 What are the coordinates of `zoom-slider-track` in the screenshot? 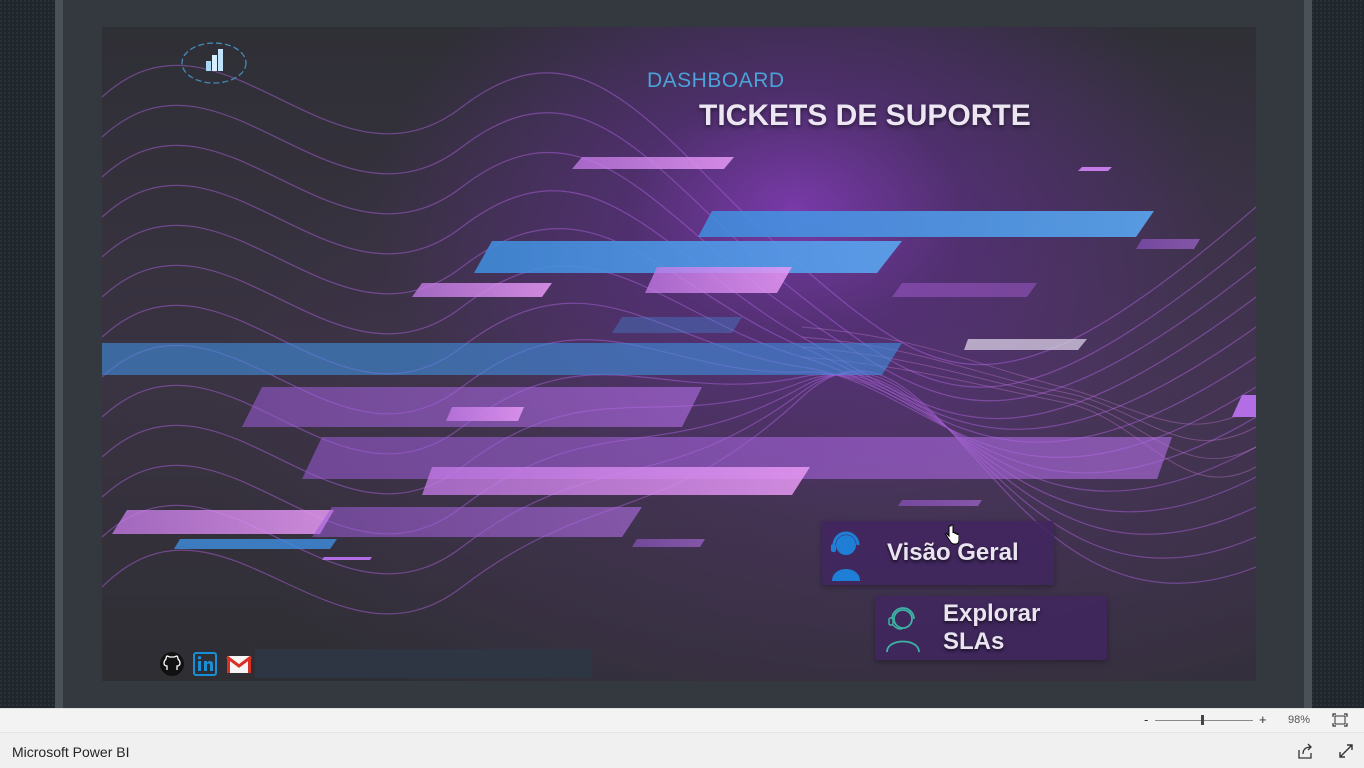 It's located at (1204, 720).